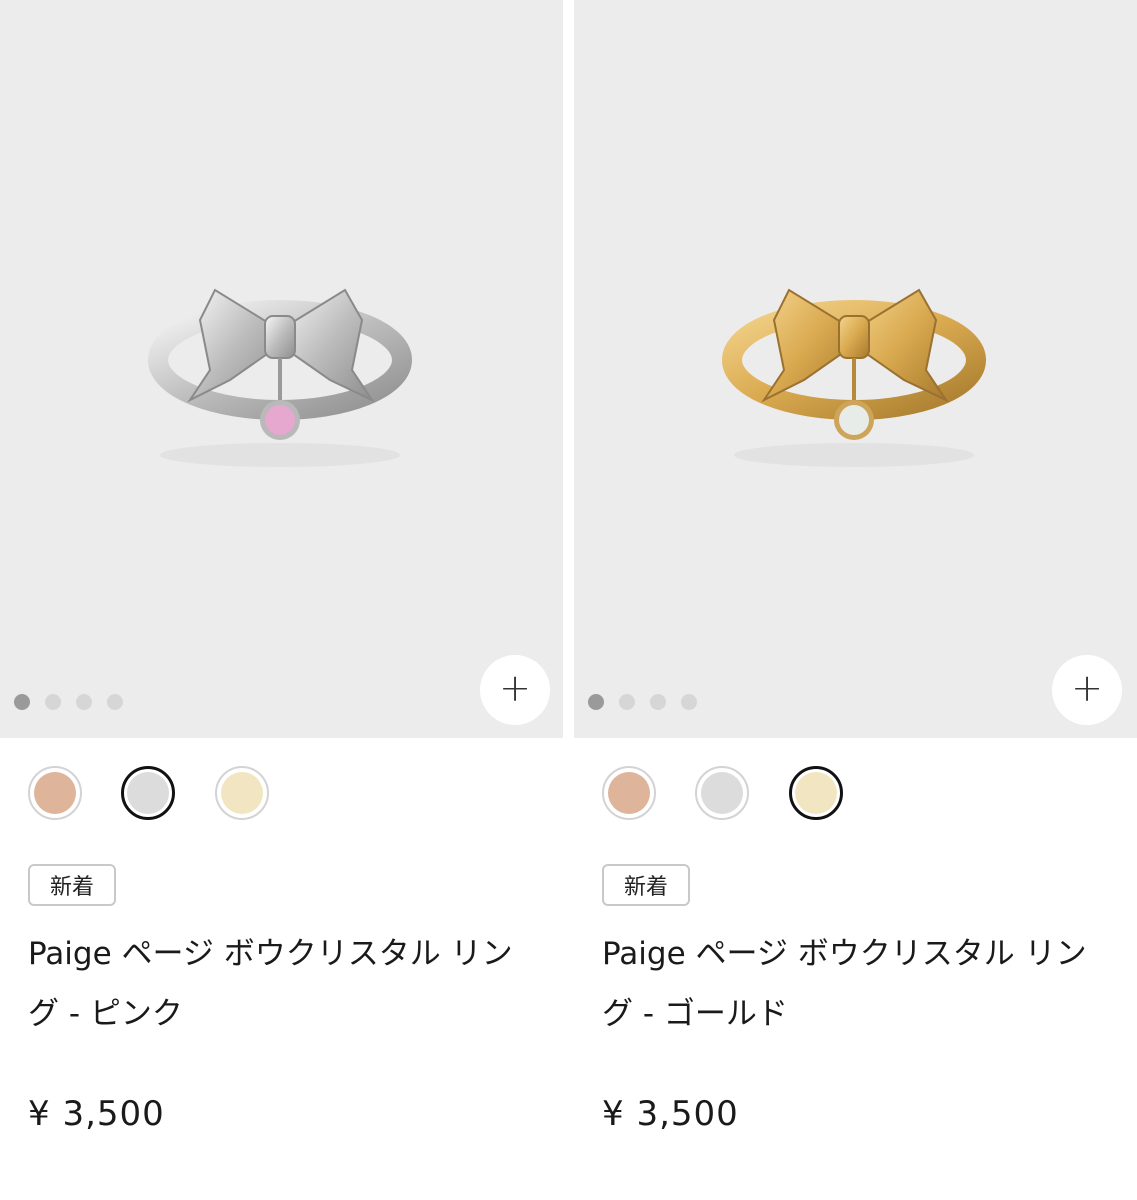 The image size is (1137, 1200). I want to click on card-divider, so click(568, 600).